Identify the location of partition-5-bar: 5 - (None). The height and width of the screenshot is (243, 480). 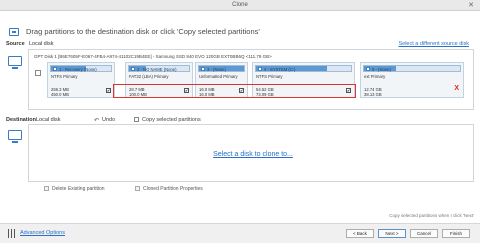
(412, 68).